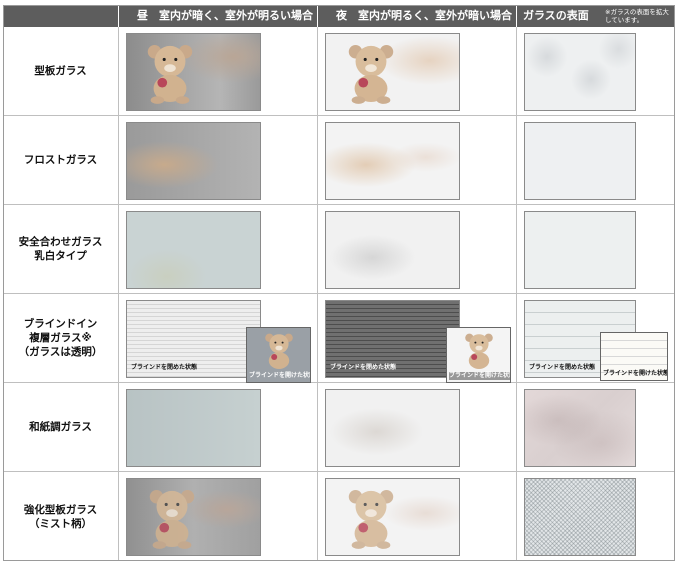  I want to click on header-day: 昼 室内が暗く、室外が明るい場合, so click(218, 16).